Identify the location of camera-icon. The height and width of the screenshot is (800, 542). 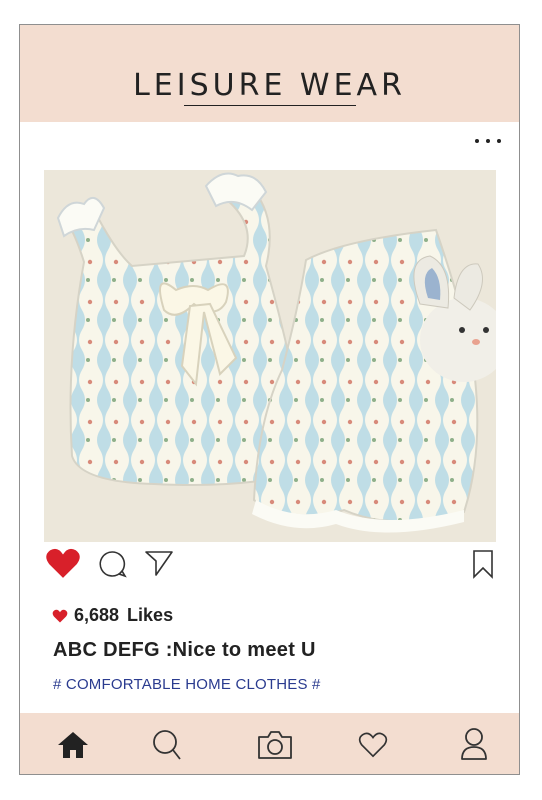
(275, 745).